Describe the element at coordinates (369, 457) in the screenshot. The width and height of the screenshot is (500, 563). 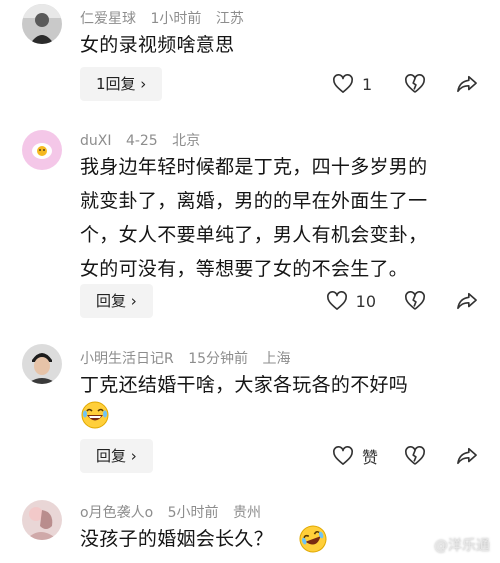
I see `like-label: 赞` at that location.